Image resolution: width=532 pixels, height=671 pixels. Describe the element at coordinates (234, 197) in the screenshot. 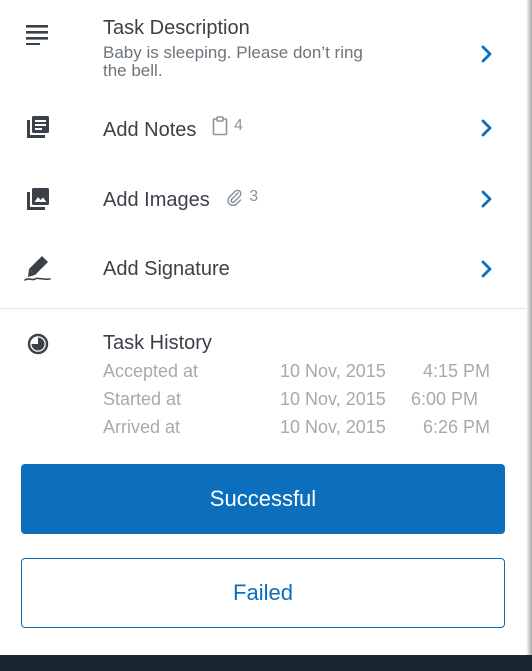

I see `paperclip-icon` at that location.